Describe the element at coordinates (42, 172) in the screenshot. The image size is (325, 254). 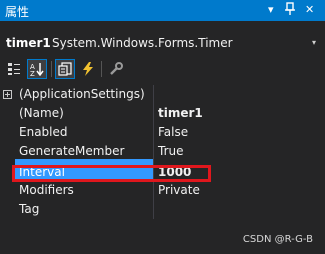
I see `property-name: Interval` at that location.